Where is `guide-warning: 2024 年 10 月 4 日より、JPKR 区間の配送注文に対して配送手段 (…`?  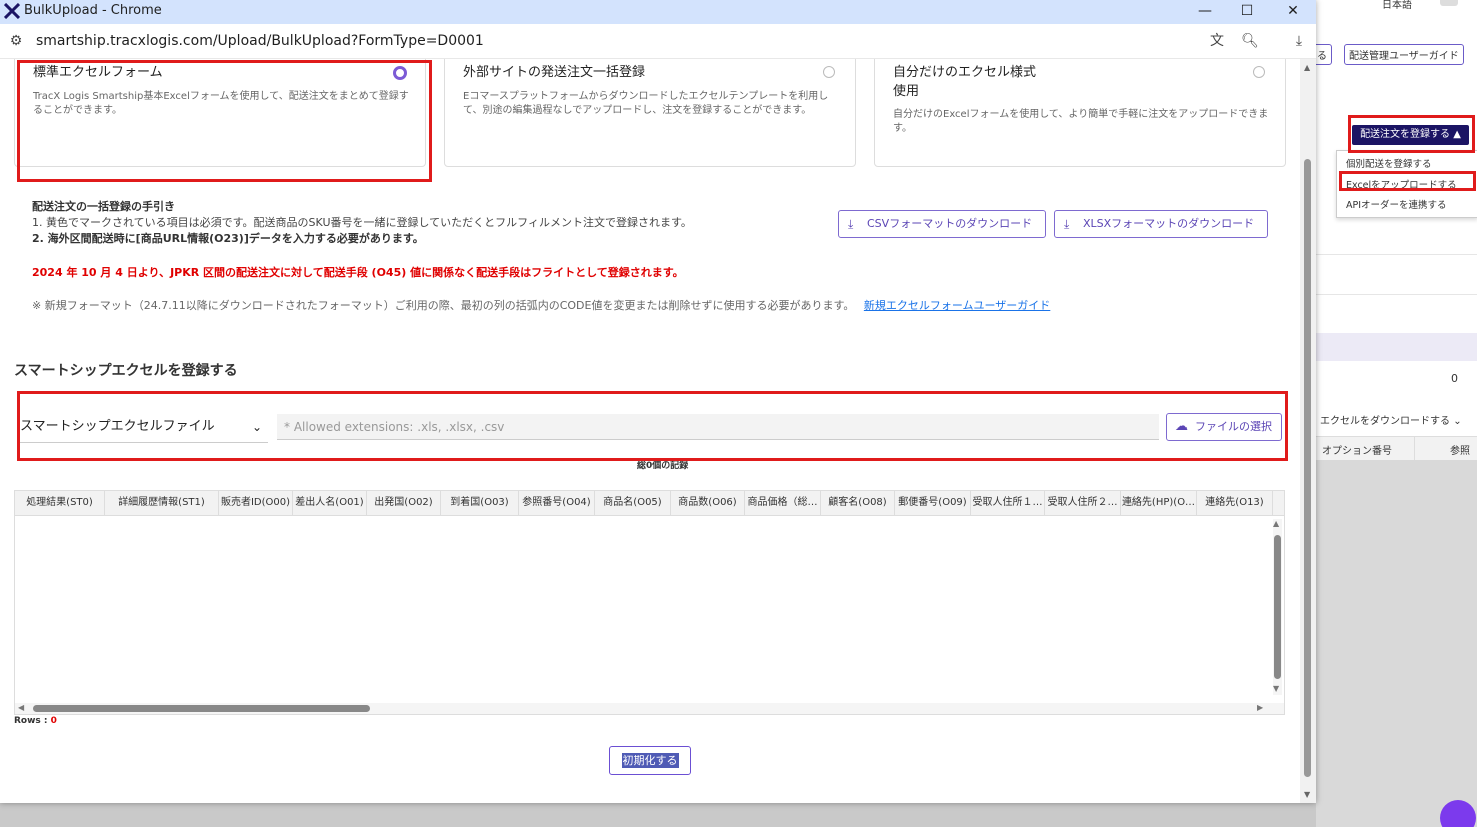 guide-warning: 2024 年 10 月 4 日より、JPKR 区間の配送注文に対して配送手段 (… is located at coordinates (358, 272).